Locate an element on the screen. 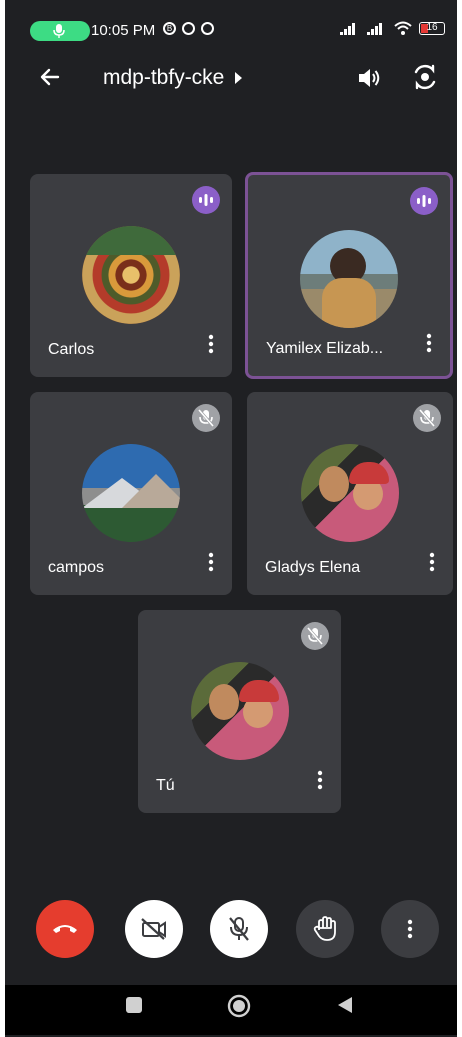  participant-tile-campos: campos is located at coordinates (131, 493).